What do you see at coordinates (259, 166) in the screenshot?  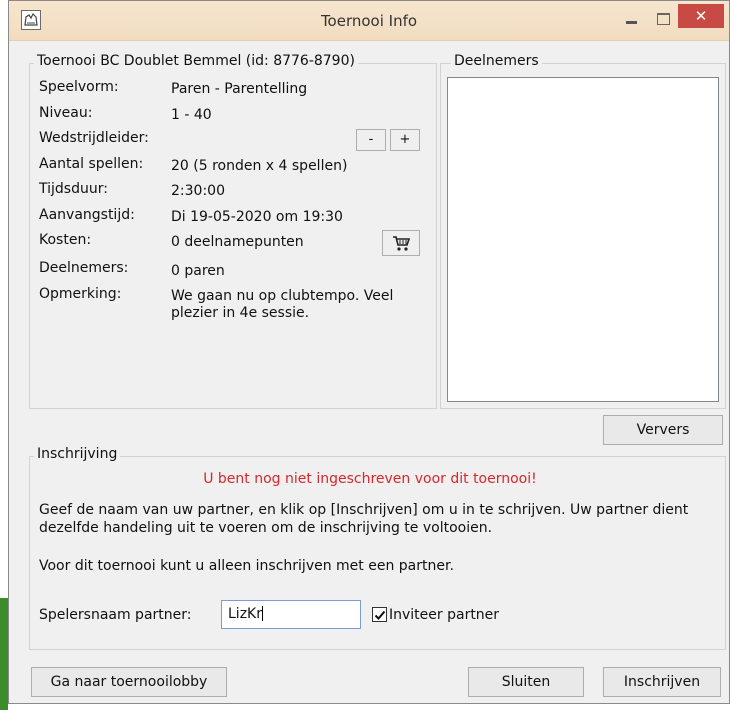 I see `aantal-spellen-value: 20 (5 ronden x 4 spellen)` at bounding box center [259, 166].